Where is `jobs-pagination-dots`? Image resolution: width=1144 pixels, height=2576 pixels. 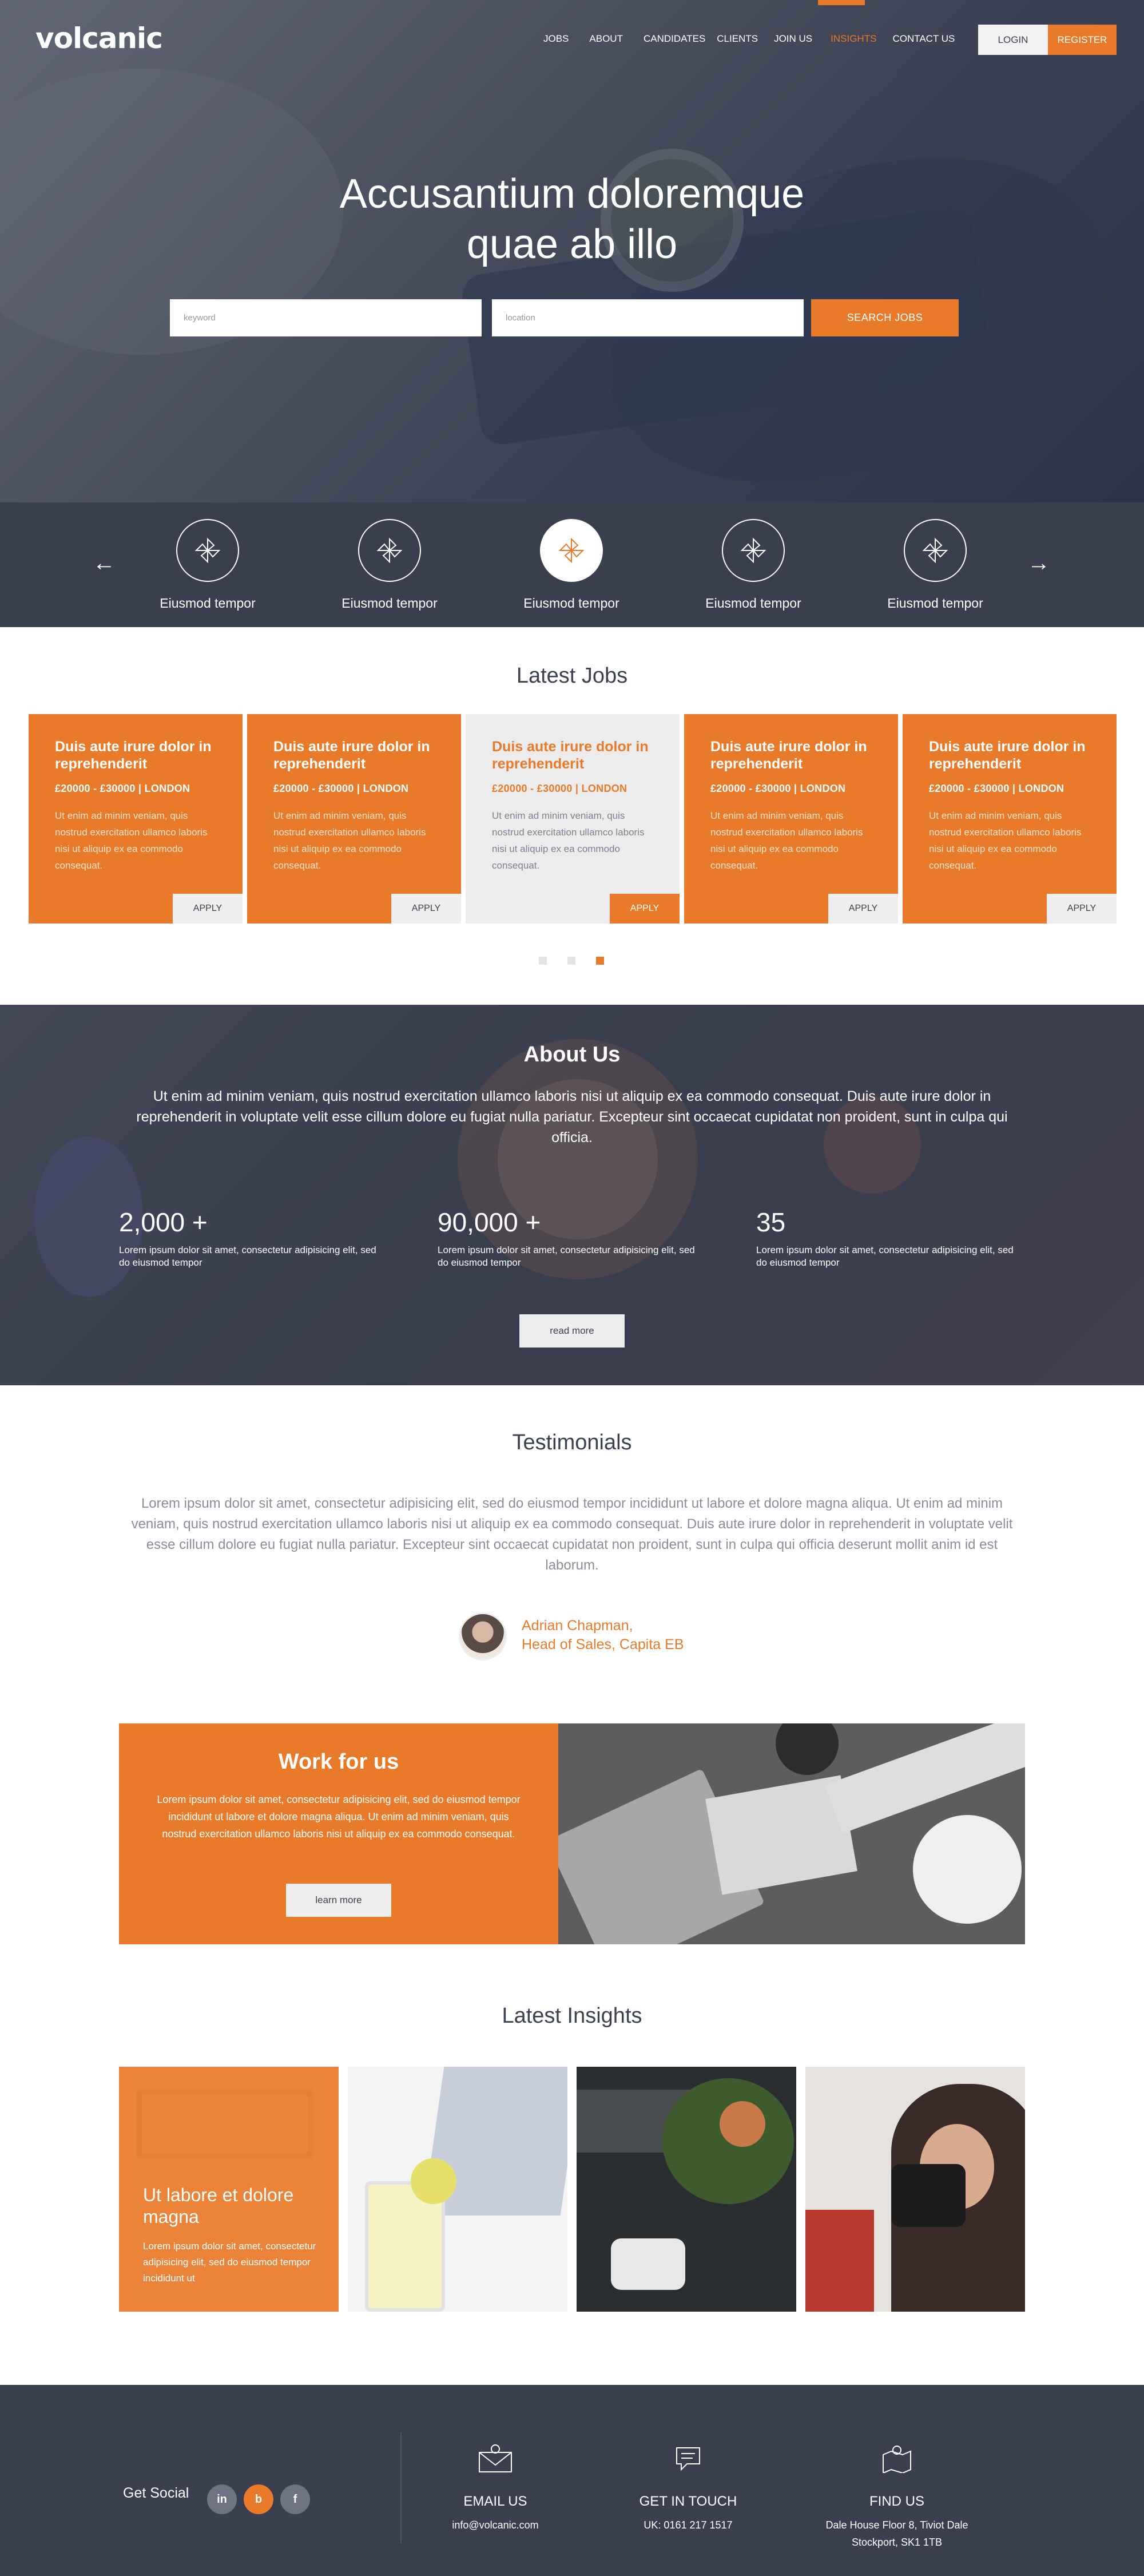
jobs-pagination-dots is located at coordinates (571, 961).